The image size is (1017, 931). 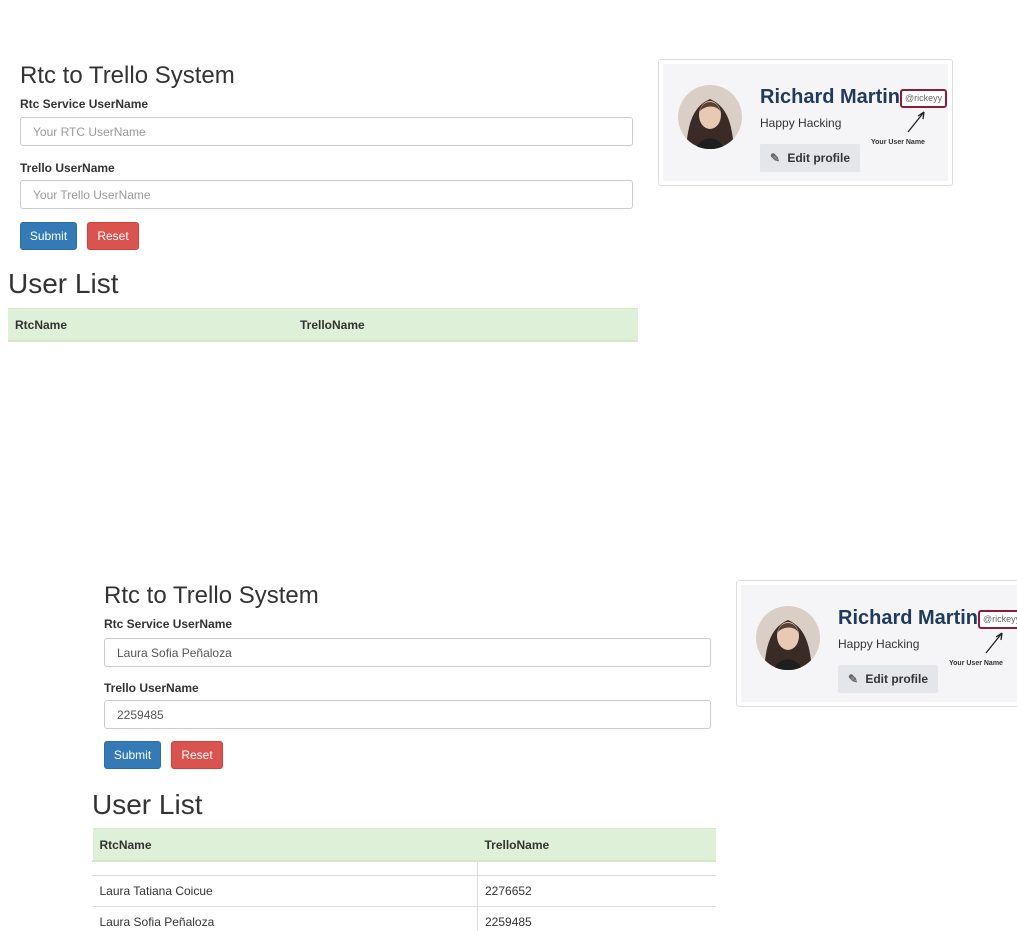 I want to click on user-table: RtcName TrelloName, so click(x=323, y=325).